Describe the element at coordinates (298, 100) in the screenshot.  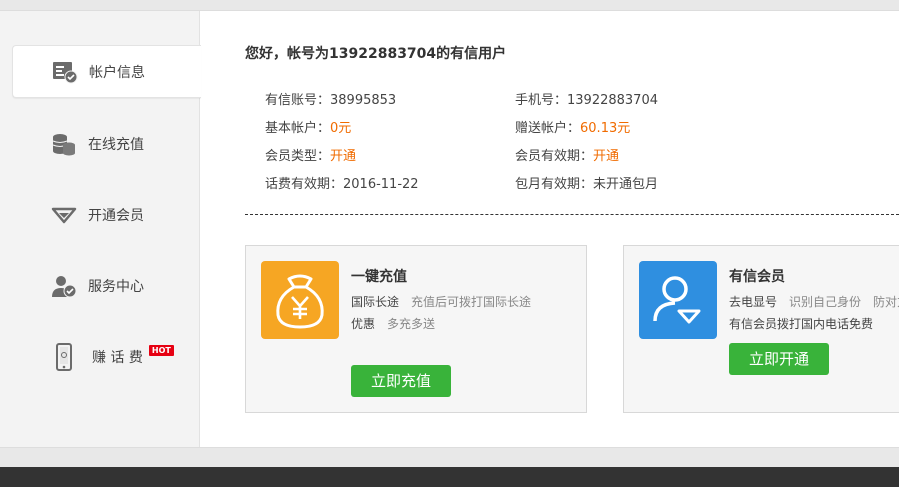
I see `field-label: 有信账号：` at that location.